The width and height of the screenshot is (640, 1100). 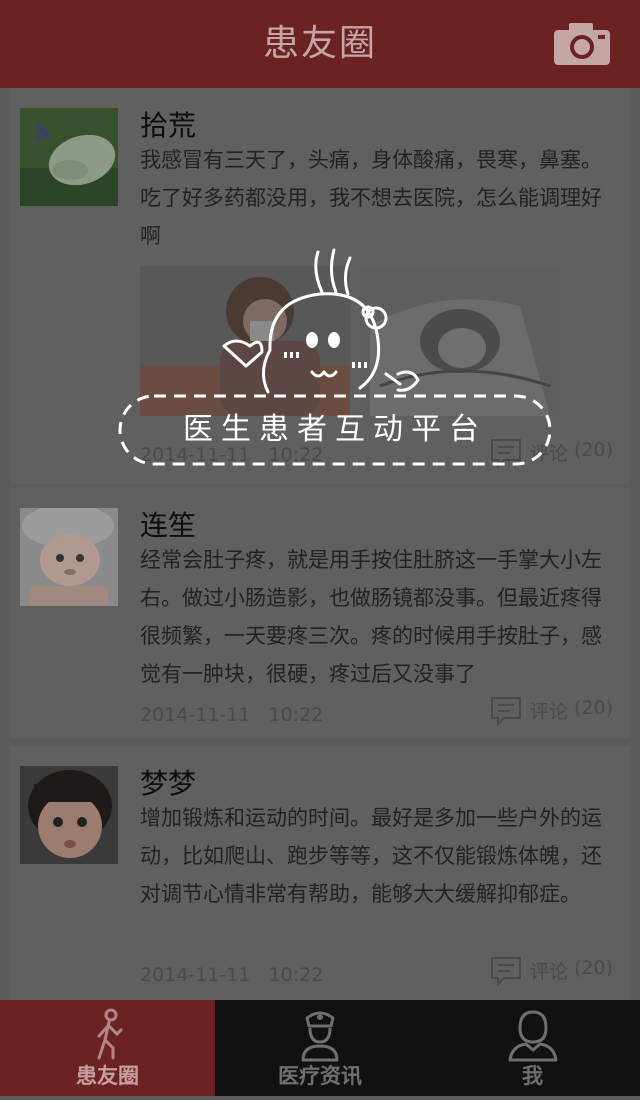 I want to click on tab-label: 医疗资讯, so click(x=320, y=1076).